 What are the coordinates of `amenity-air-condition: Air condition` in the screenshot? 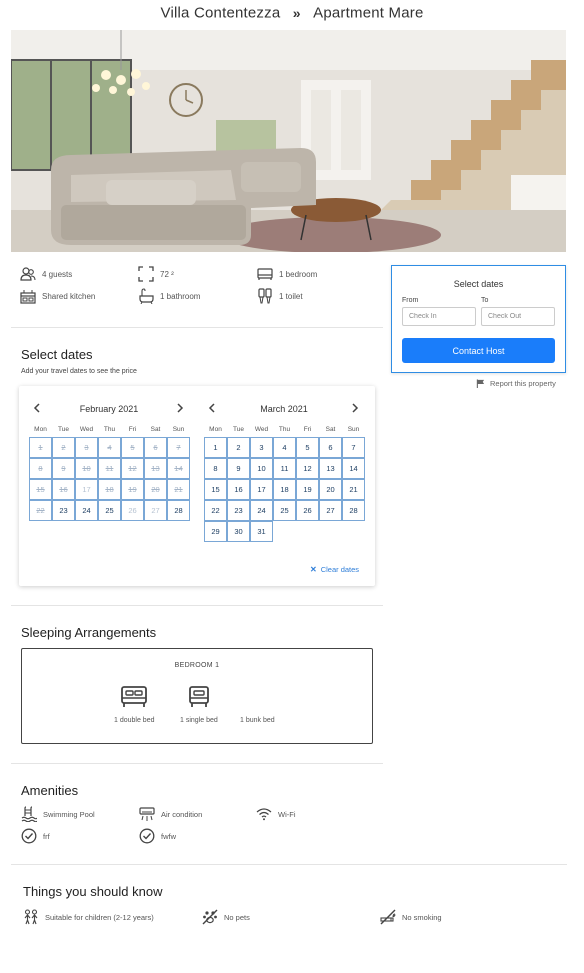 It's located at (170, 814).